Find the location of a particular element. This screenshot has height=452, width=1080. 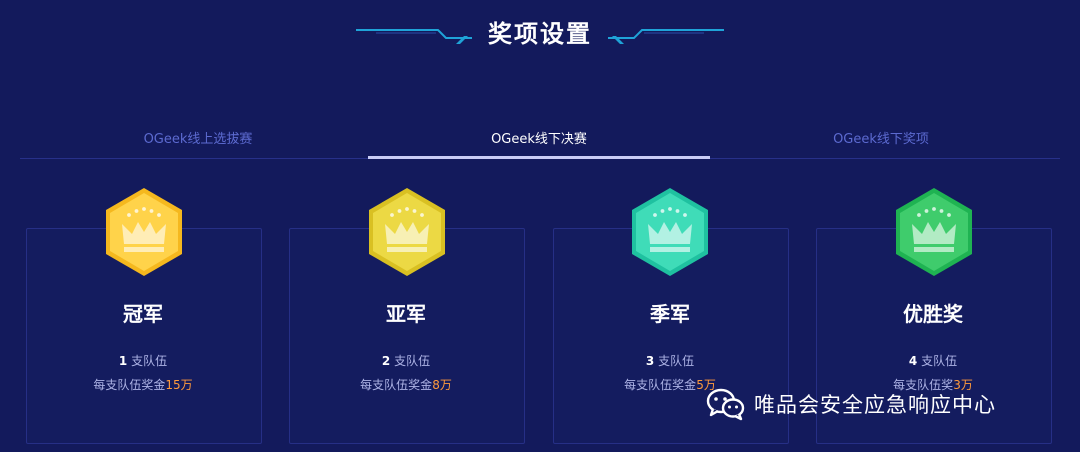

tab-offline-awards: OGeek线下奖项 is located at coordinates (881, 144).